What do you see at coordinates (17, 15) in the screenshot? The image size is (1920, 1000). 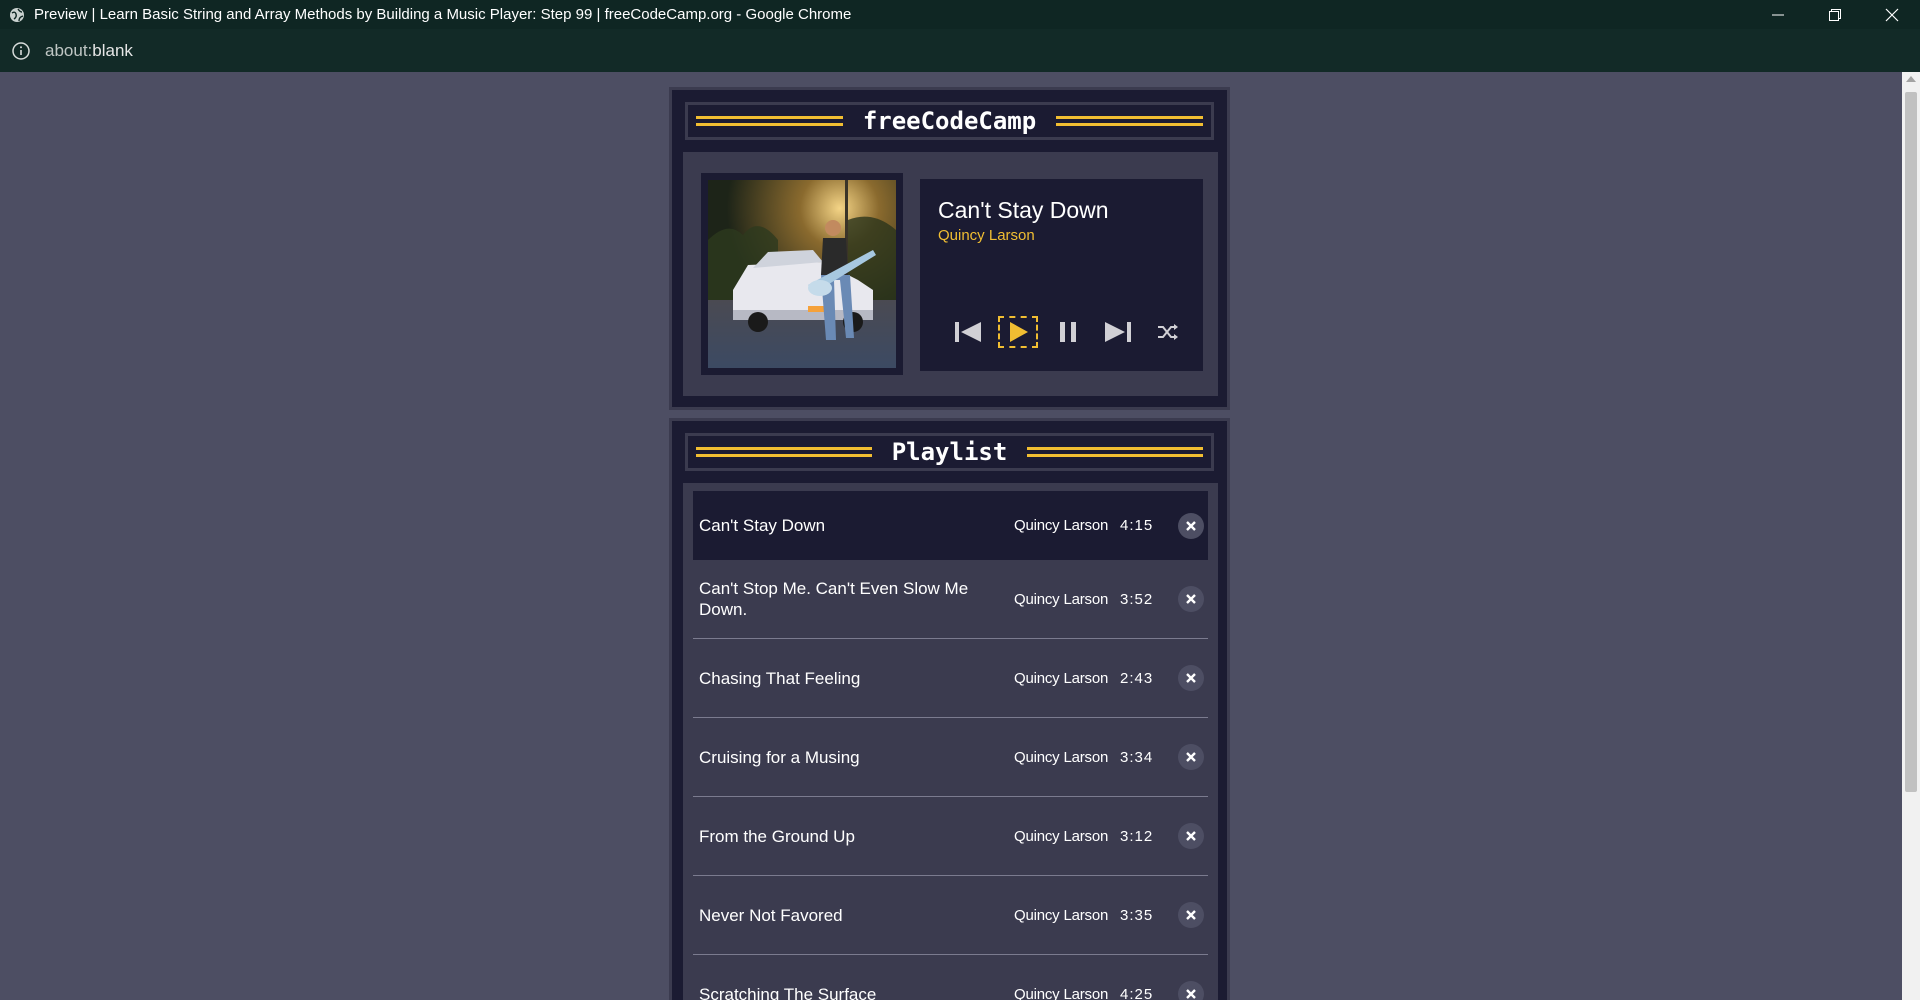 I see `globe-icon` at bounding box center [17, 15].